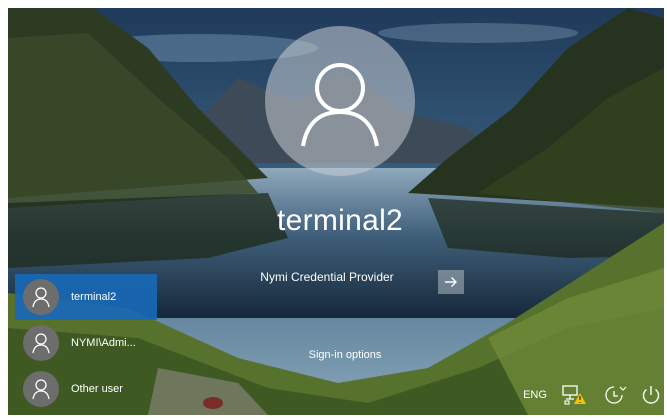 This screenshot has width=667, height=418. I want to click on username-title: terminal2, so click(340, 220).